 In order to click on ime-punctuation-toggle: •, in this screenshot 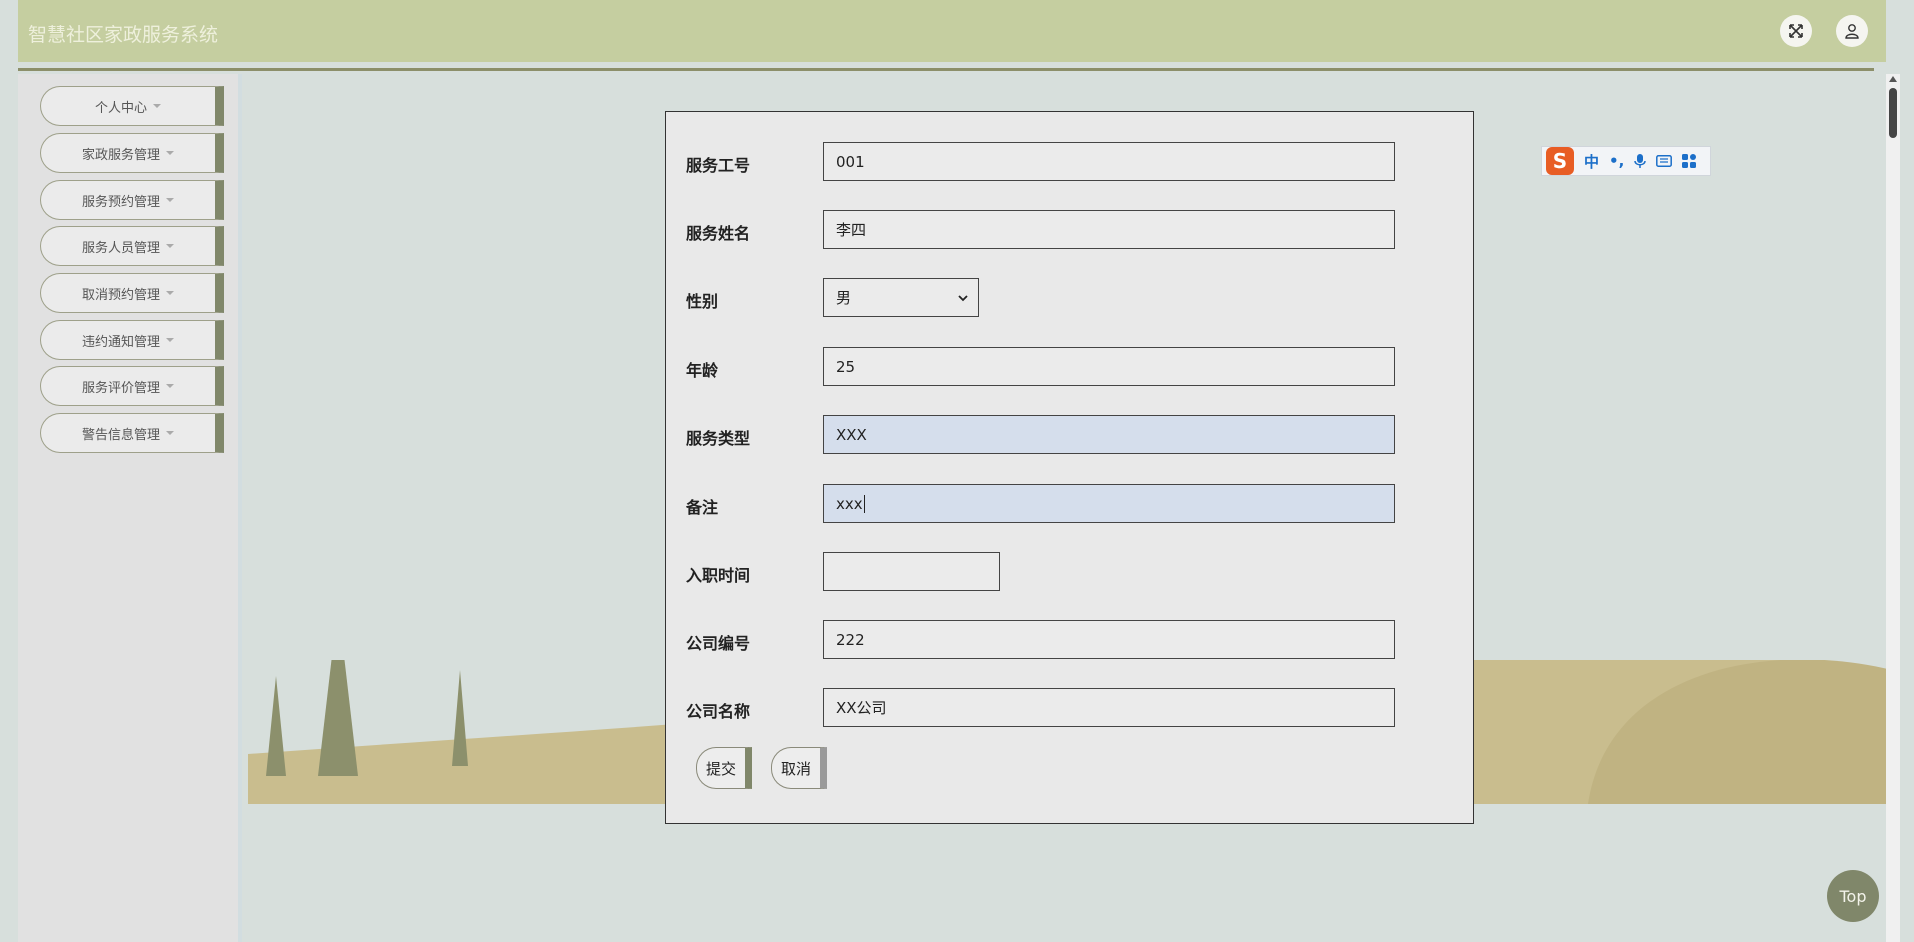, I will do `click(1616, 161)`.